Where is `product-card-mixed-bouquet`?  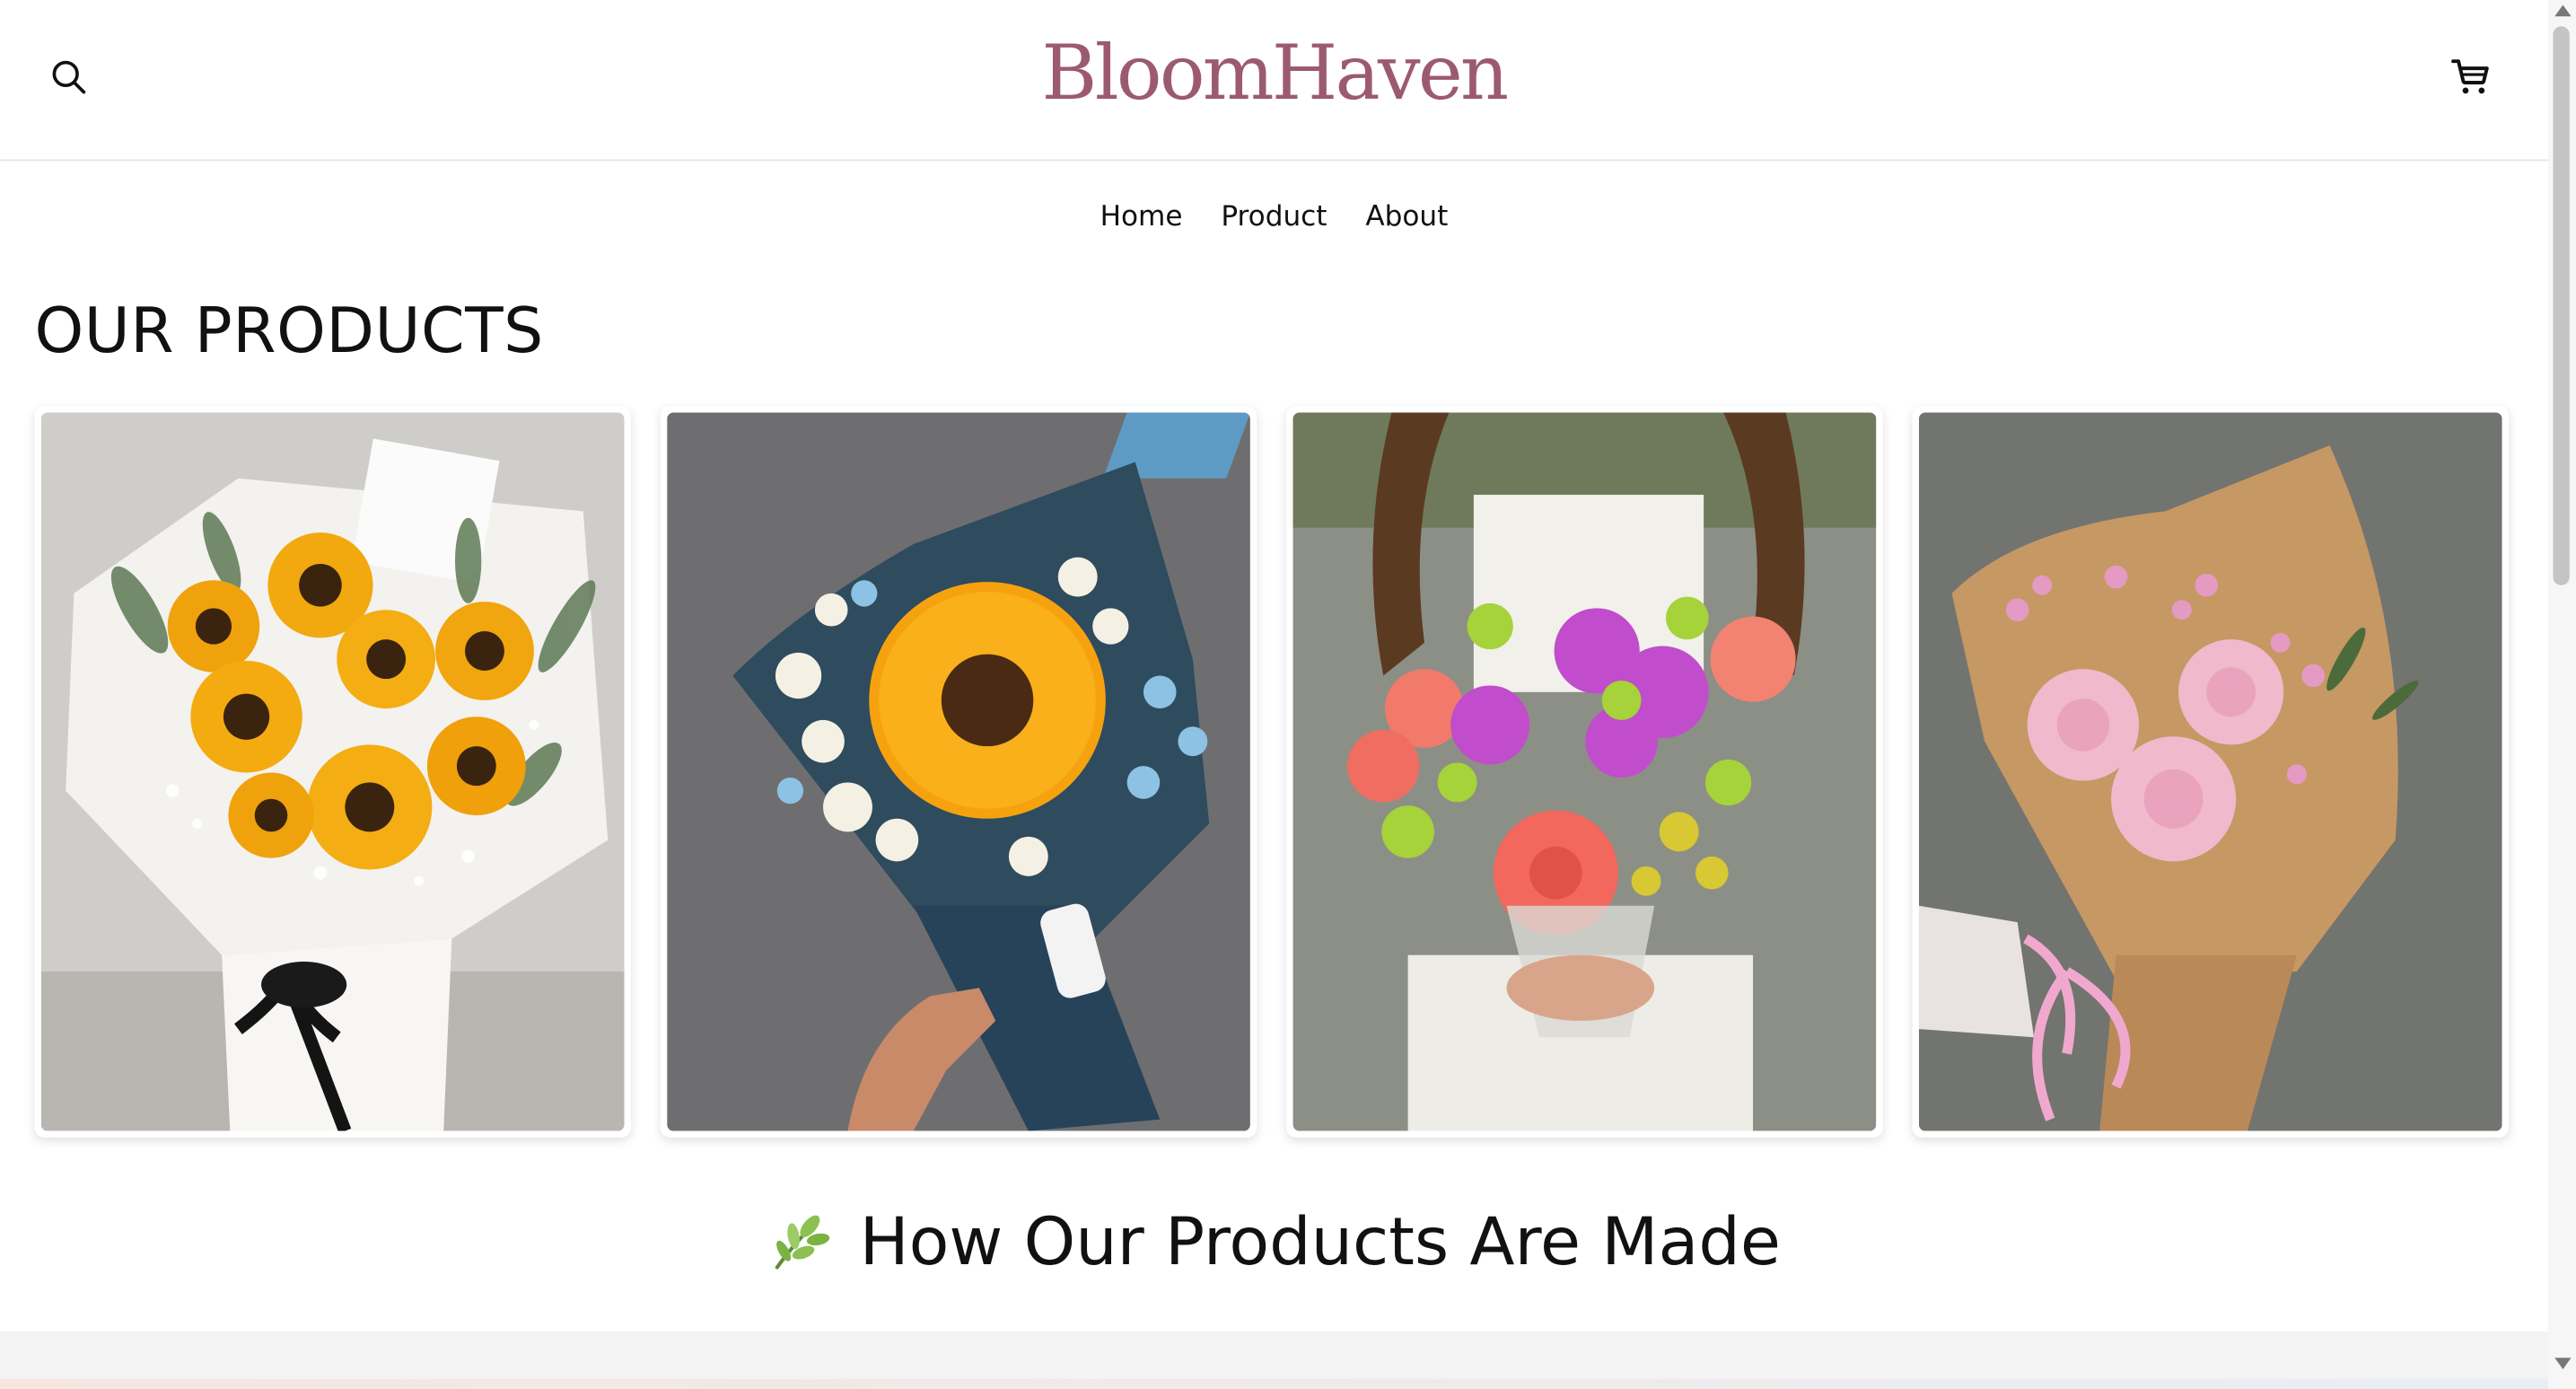 product-card-mixed-bouquet is located at coordinates (1584, 772).